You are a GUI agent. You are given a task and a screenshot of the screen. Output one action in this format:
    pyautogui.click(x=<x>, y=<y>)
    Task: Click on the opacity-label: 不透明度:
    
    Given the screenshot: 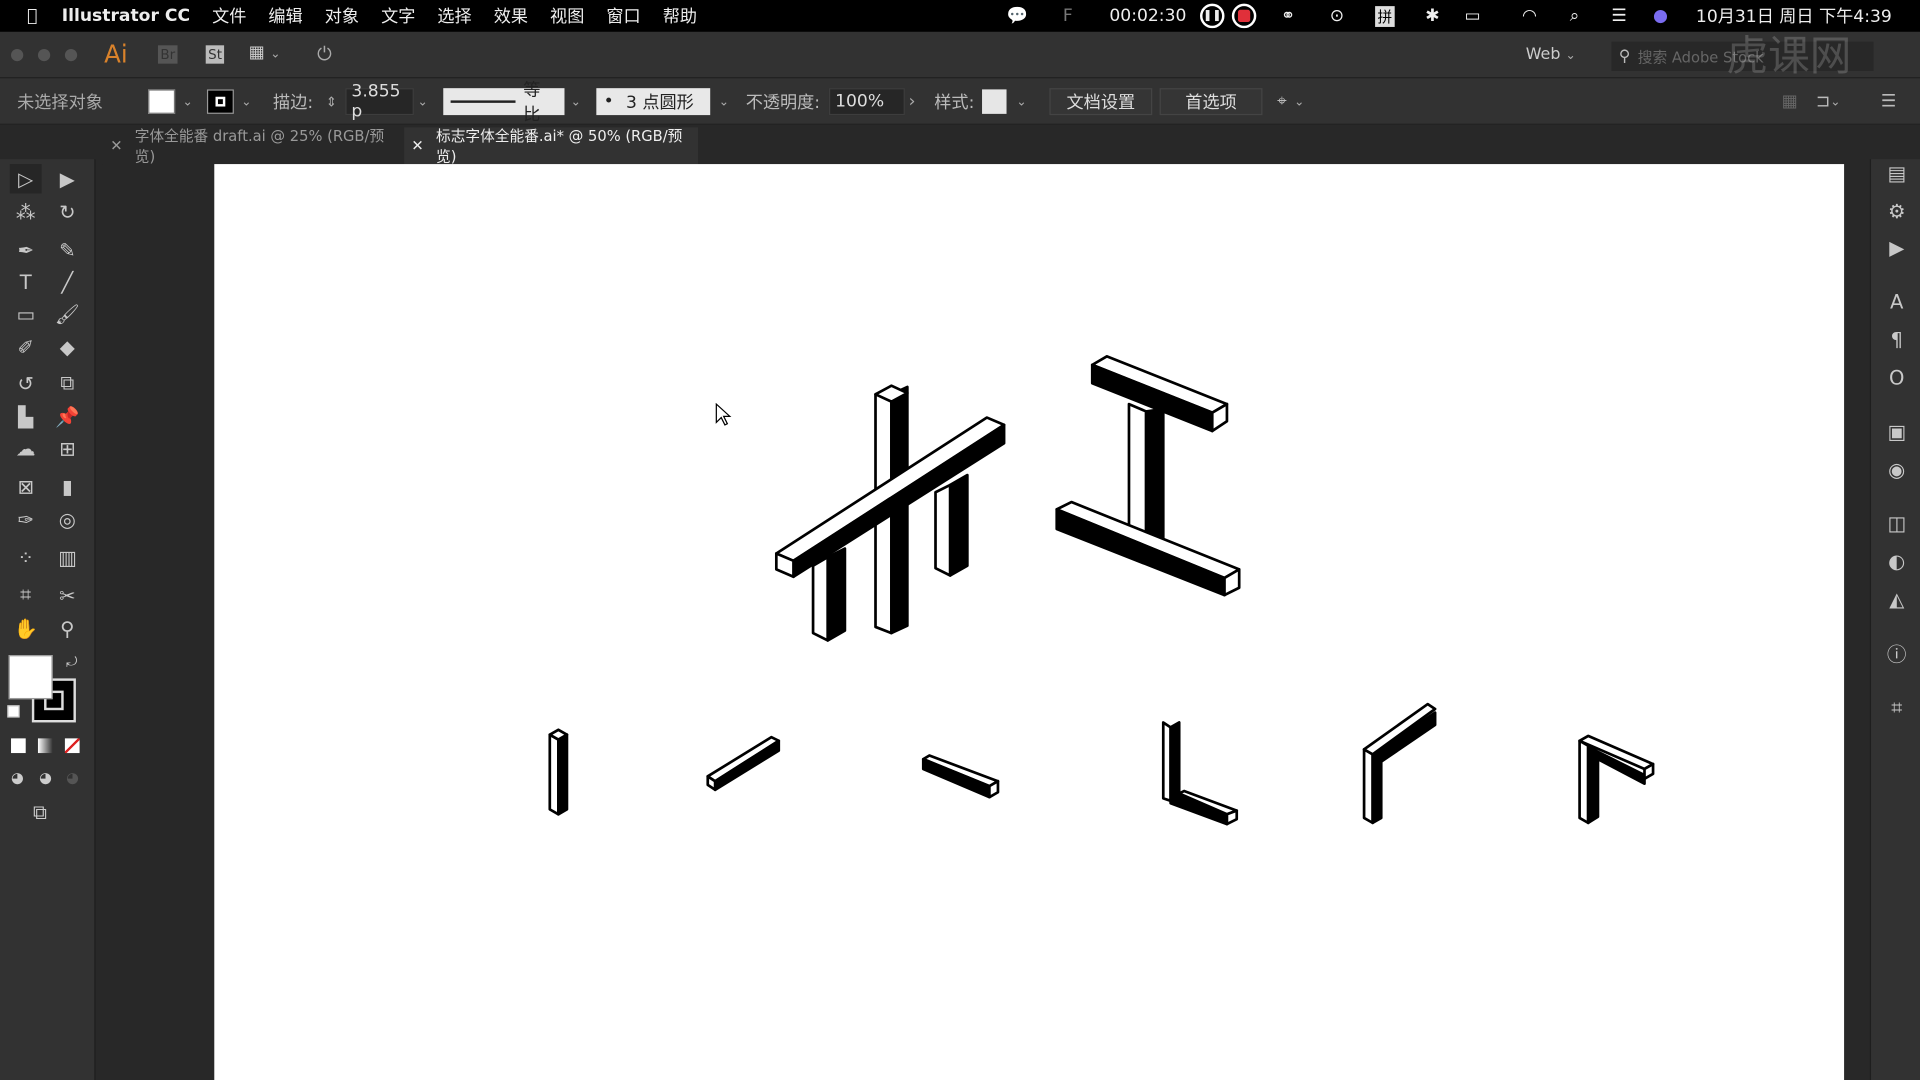 What is the action you would take?
    pyautogui.click(x=783, y=101)
    